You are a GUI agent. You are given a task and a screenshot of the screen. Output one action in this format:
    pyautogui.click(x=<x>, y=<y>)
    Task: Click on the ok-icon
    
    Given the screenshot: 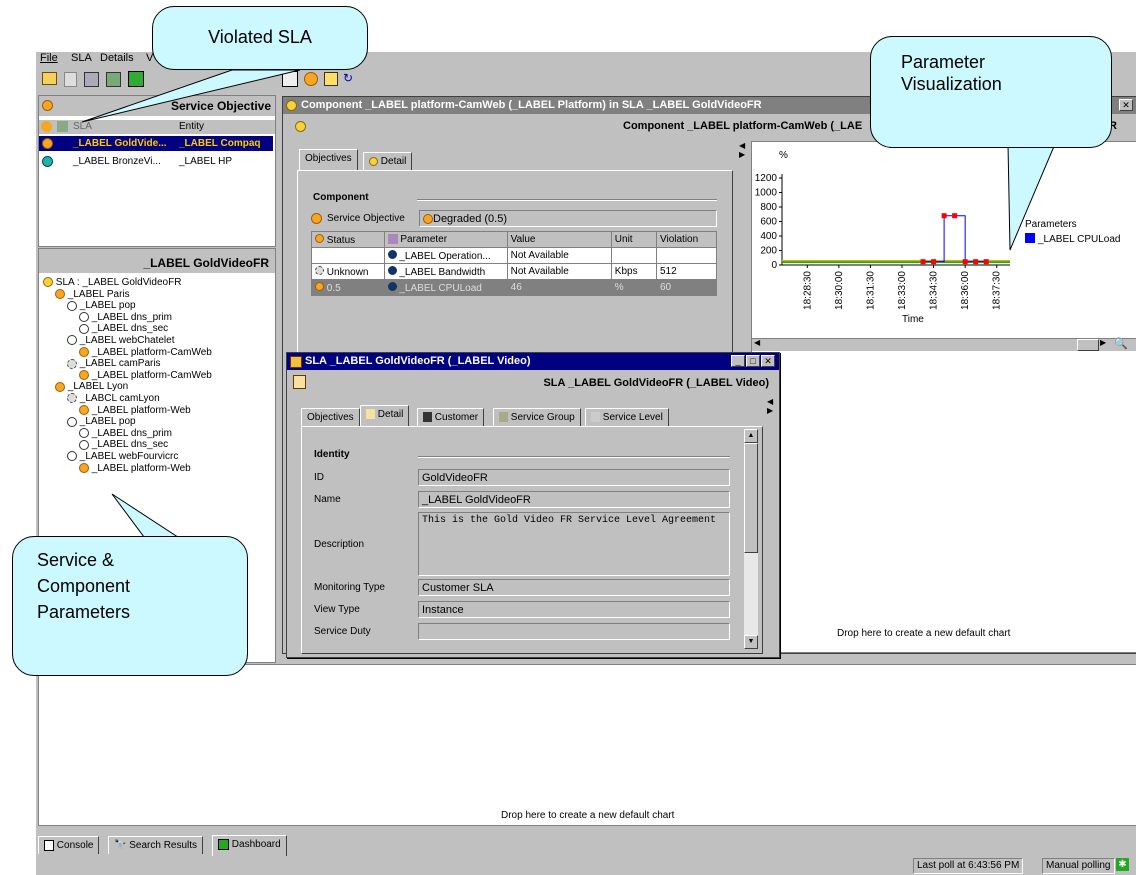 What is the action you would take?
    pyautogui.click(x=47, y=161)
    